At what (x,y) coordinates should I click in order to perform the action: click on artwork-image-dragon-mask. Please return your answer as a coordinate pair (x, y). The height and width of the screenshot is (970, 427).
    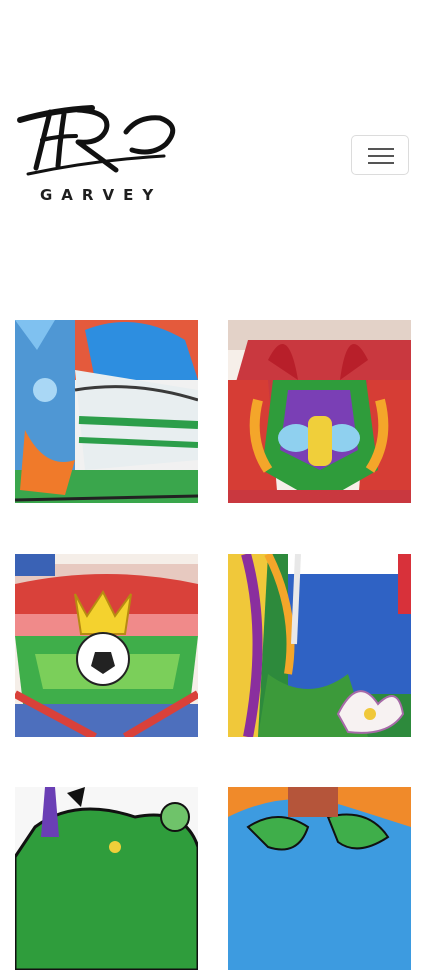
    Looking at the image, I should click on (319, 411).